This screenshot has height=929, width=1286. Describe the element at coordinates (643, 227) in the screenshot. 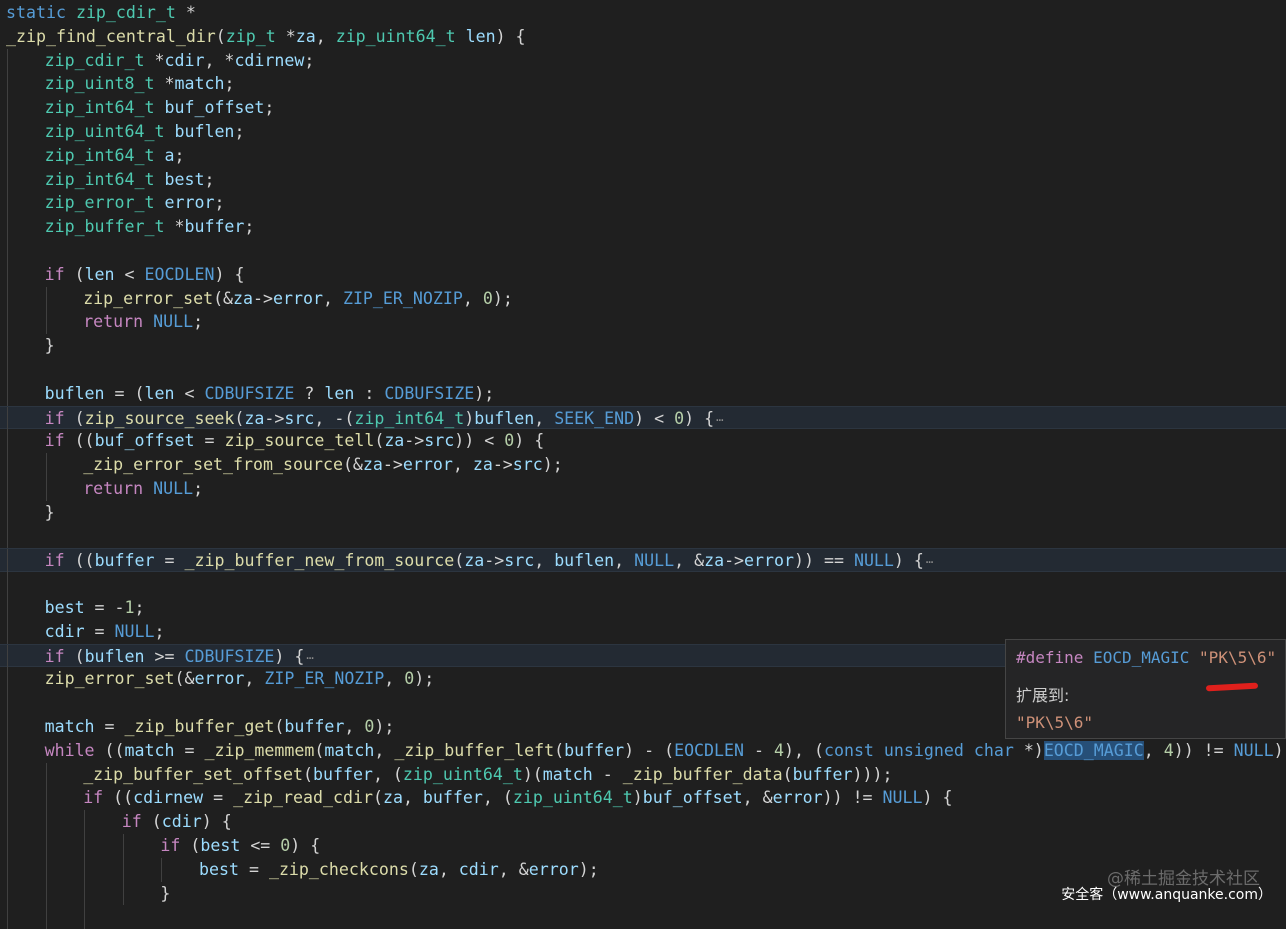

I see `code-line: zip_buffer_t *buffer;` at that location.